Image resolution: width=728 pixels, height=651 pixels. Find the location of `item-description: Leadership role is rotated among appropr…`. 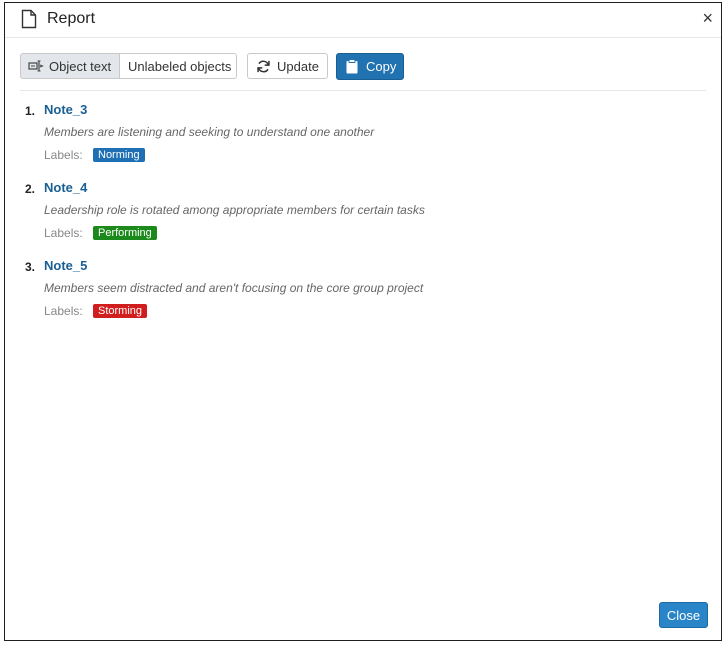

item-description: Leadership role is rotated among appropr… is located at coordinates (234, 210).